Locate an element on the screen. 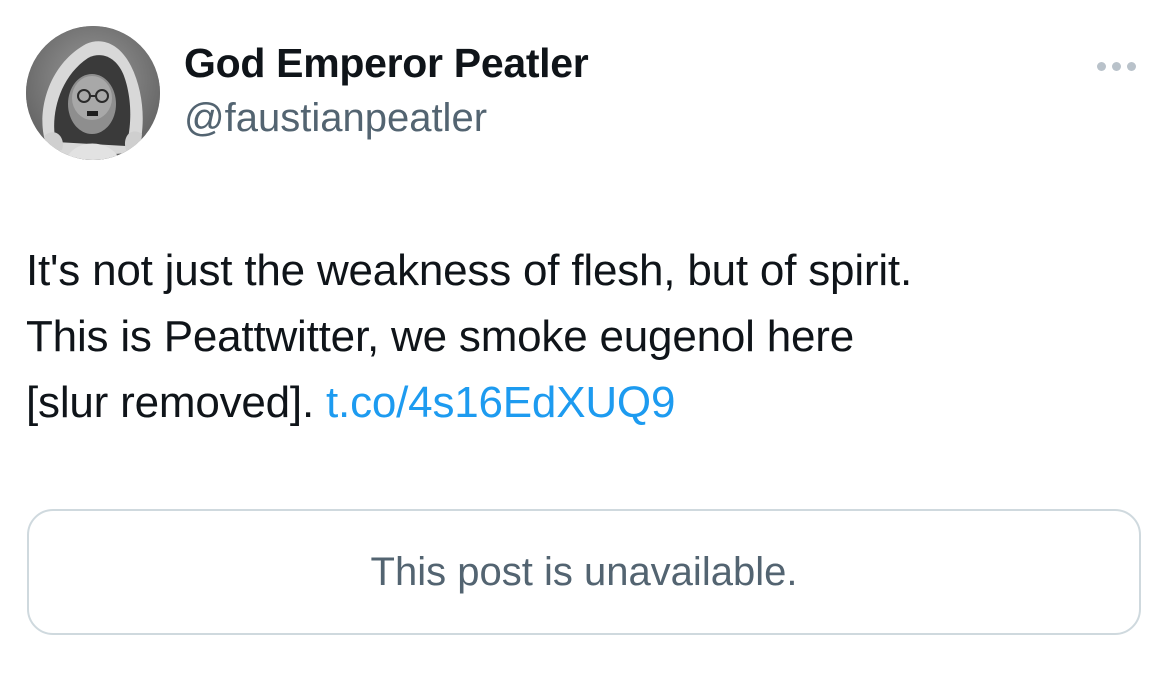 The image size is (1170, 685). author-handle: @faustianpeatler is located at coordinates (335, 118).